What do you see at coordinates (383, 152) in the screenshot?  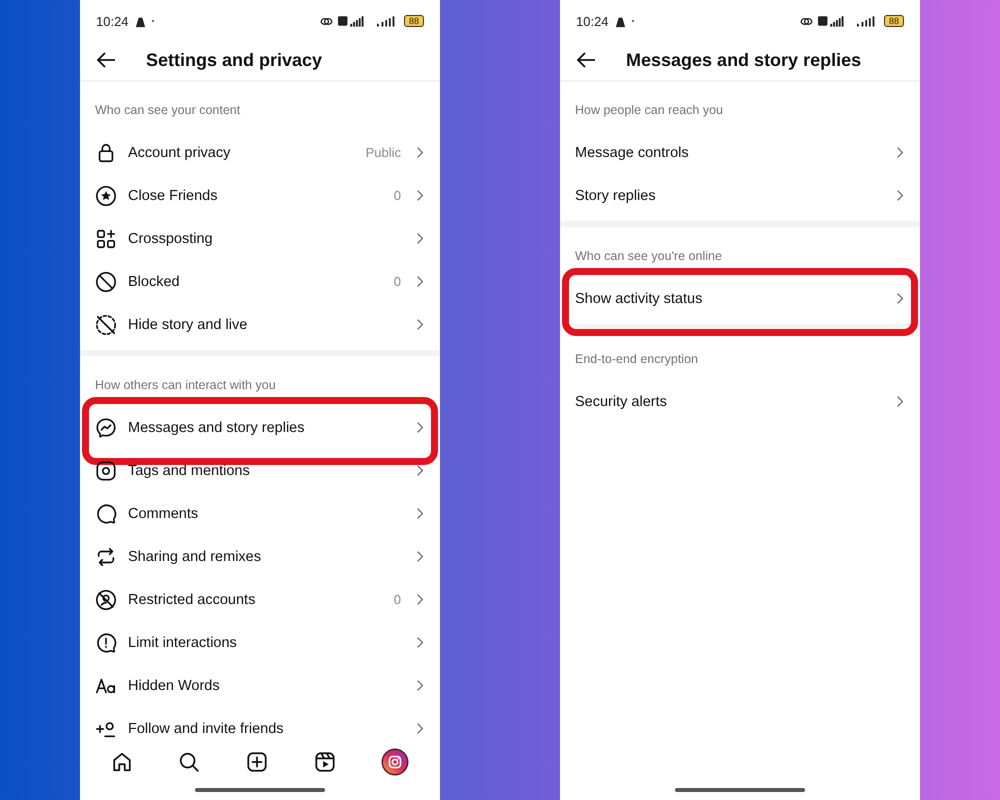 I see `row-value: Public` at bounding box center [383, 152].